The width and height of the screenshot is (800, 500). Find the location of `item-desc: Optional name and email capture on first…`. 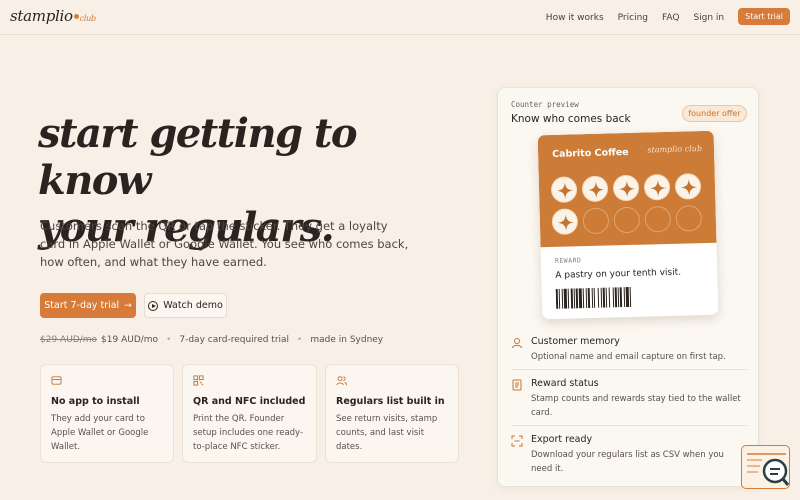

item-desc: Optional name and email capture on first… is located at coordinates (628, 357).